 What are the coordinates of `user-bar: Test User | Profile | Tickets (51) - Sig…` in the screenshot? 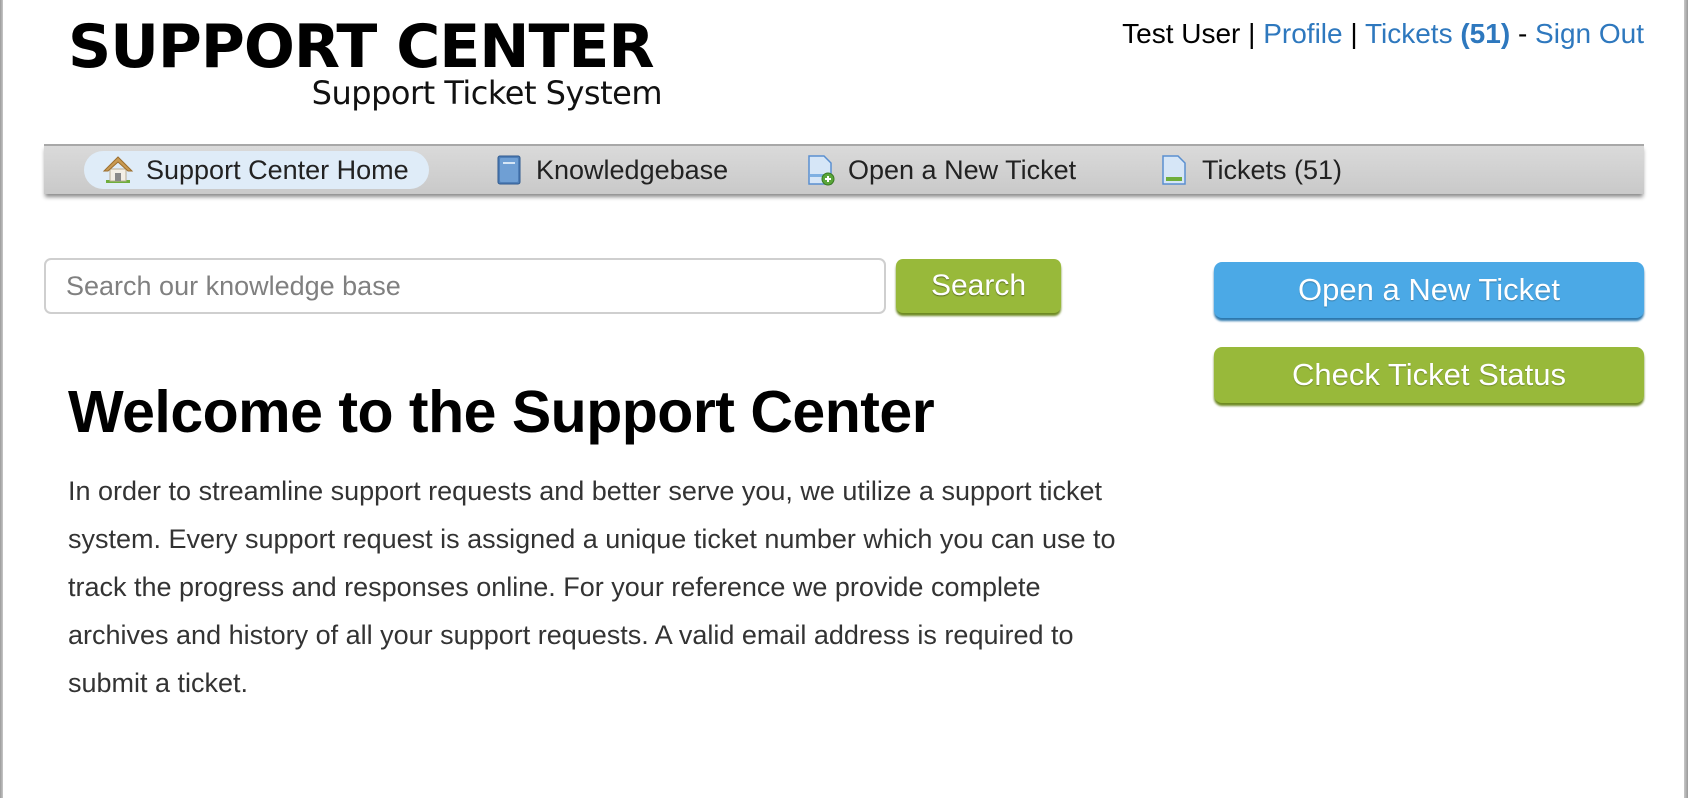 It's located at (1383, 34).